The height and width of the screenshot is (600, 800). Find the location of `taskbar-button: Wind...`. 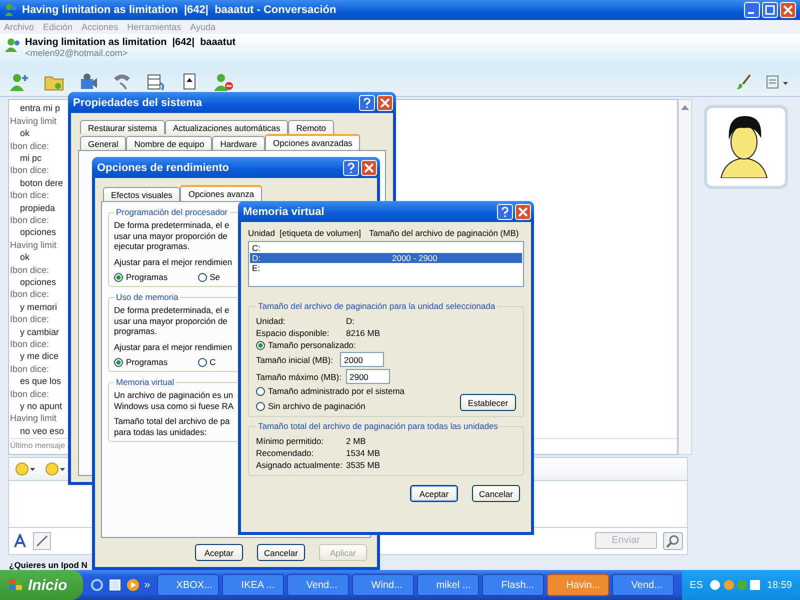

taskbar-button: Wind... is located at coordinates (383, 585).